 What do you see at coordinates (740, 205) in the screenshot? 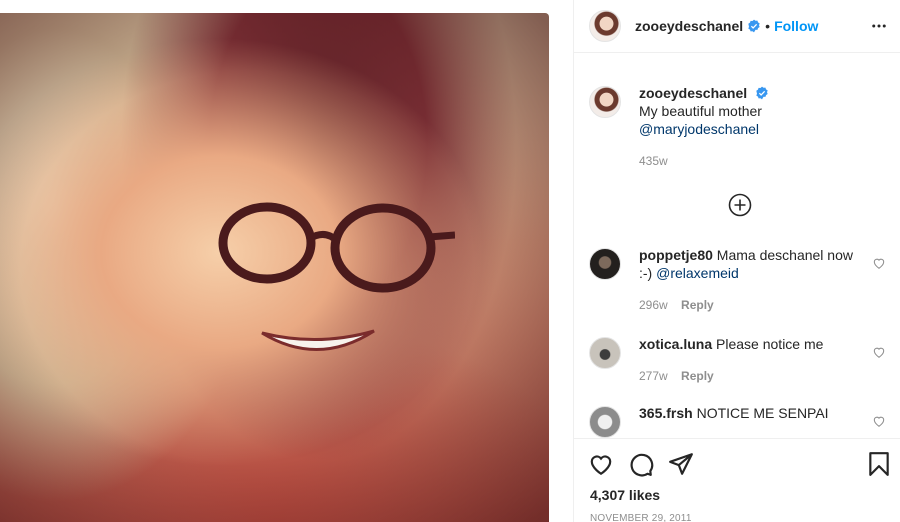
I see `add-circle-icon` at bounding box center [740, 205].